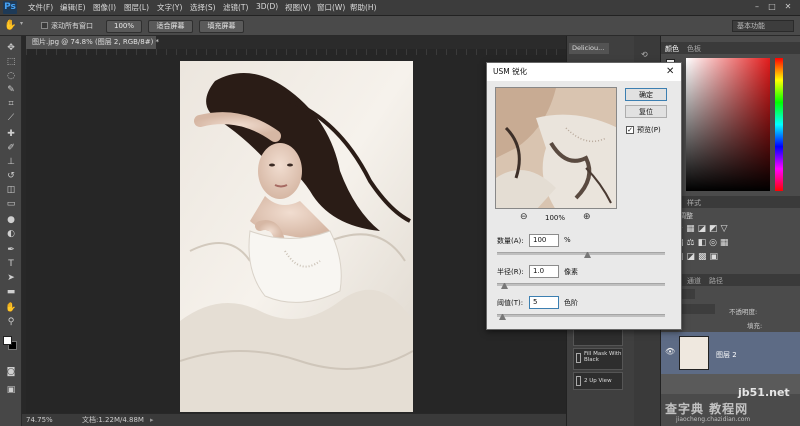  What do you see at coordinates (124, 26) in the screenshot?
I see `zoom-100-button: 100%` at bounding box center [124, 26].